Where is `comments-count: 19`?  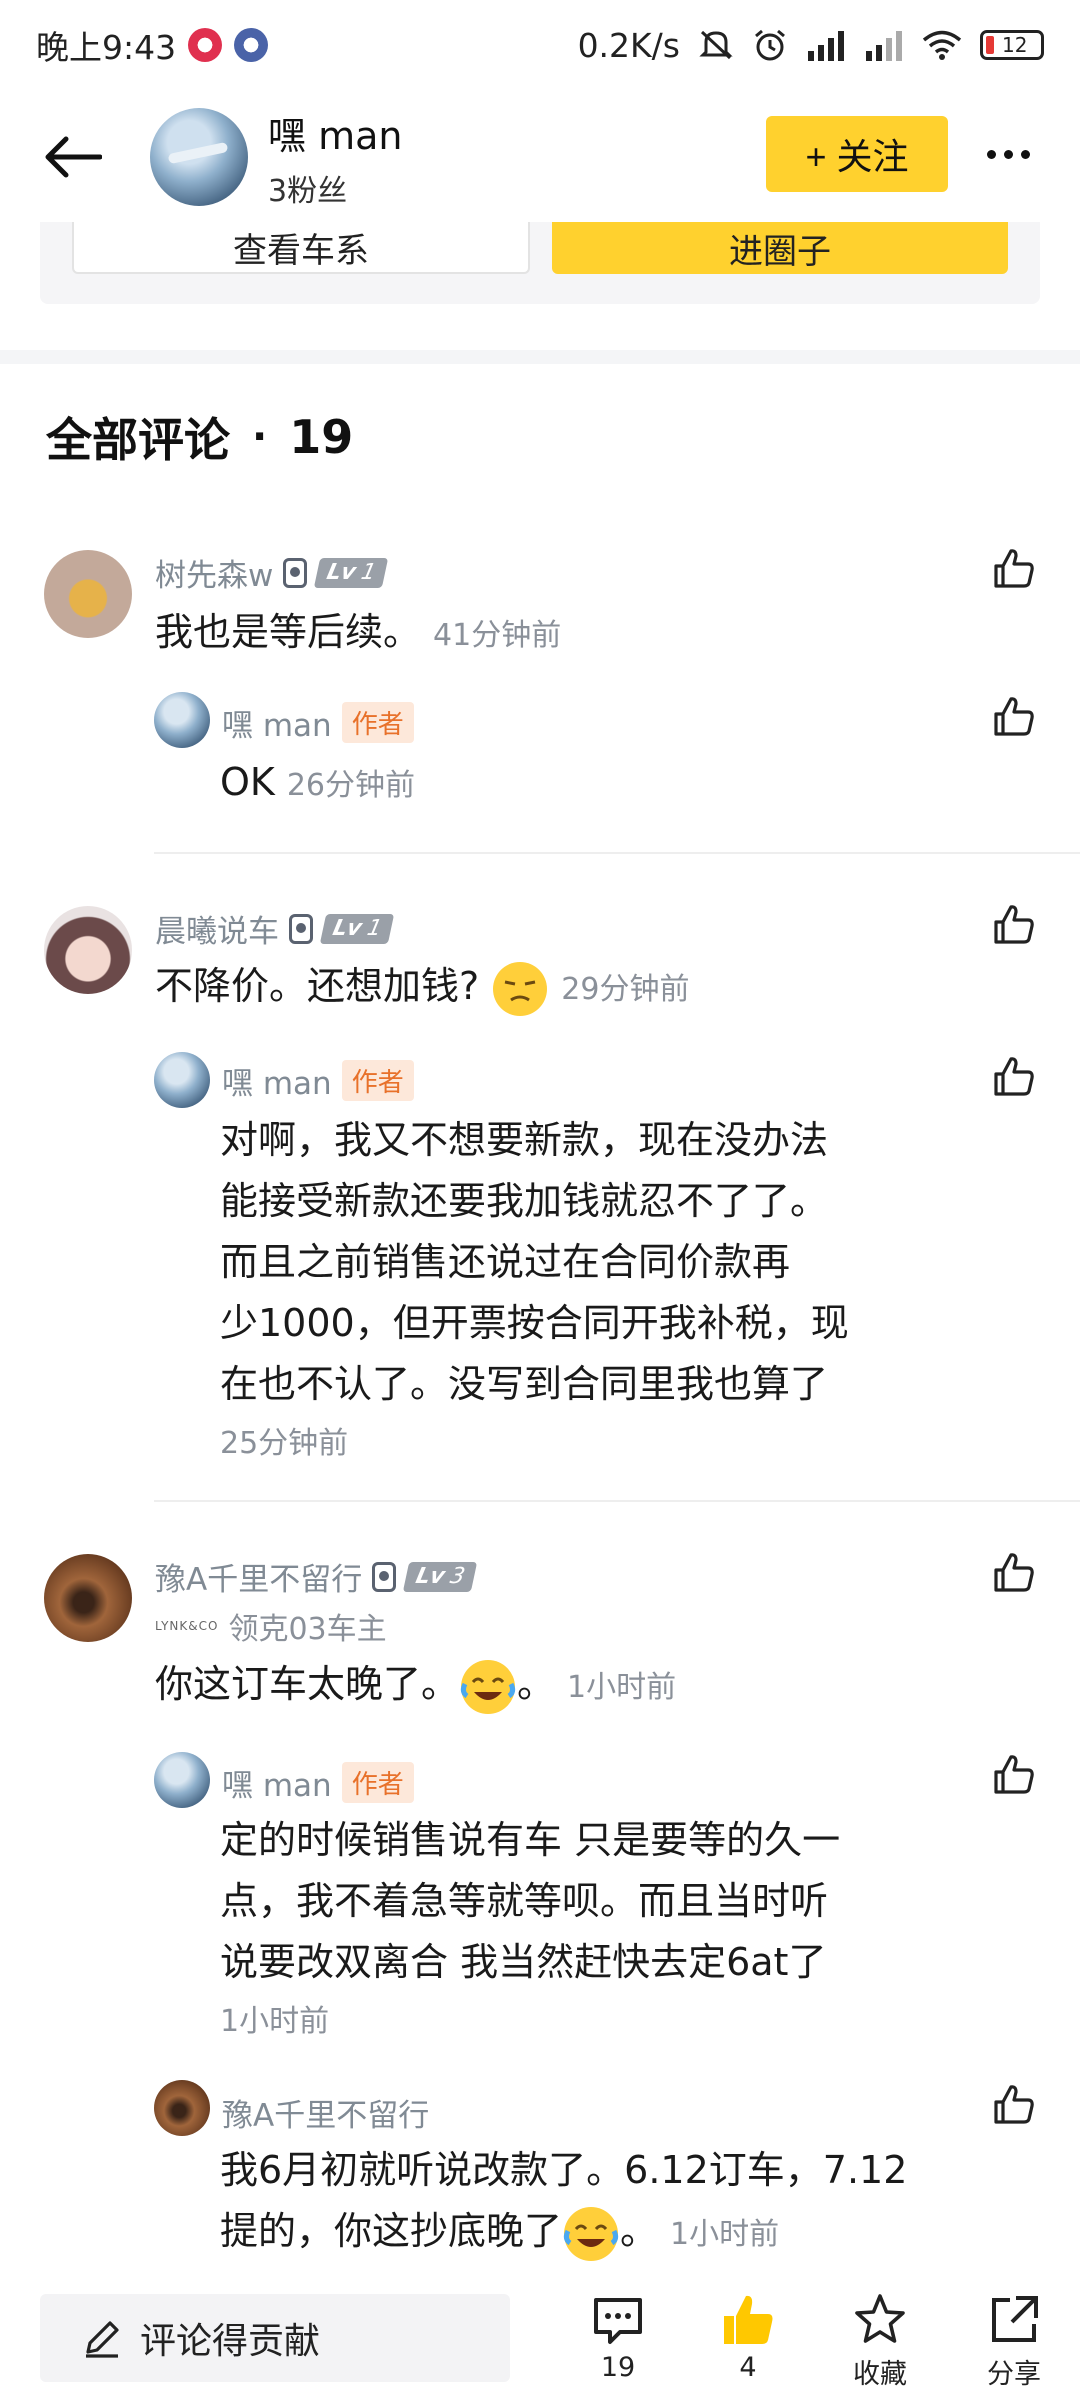
comments-count: 19 is located at coordinates (321, 437).